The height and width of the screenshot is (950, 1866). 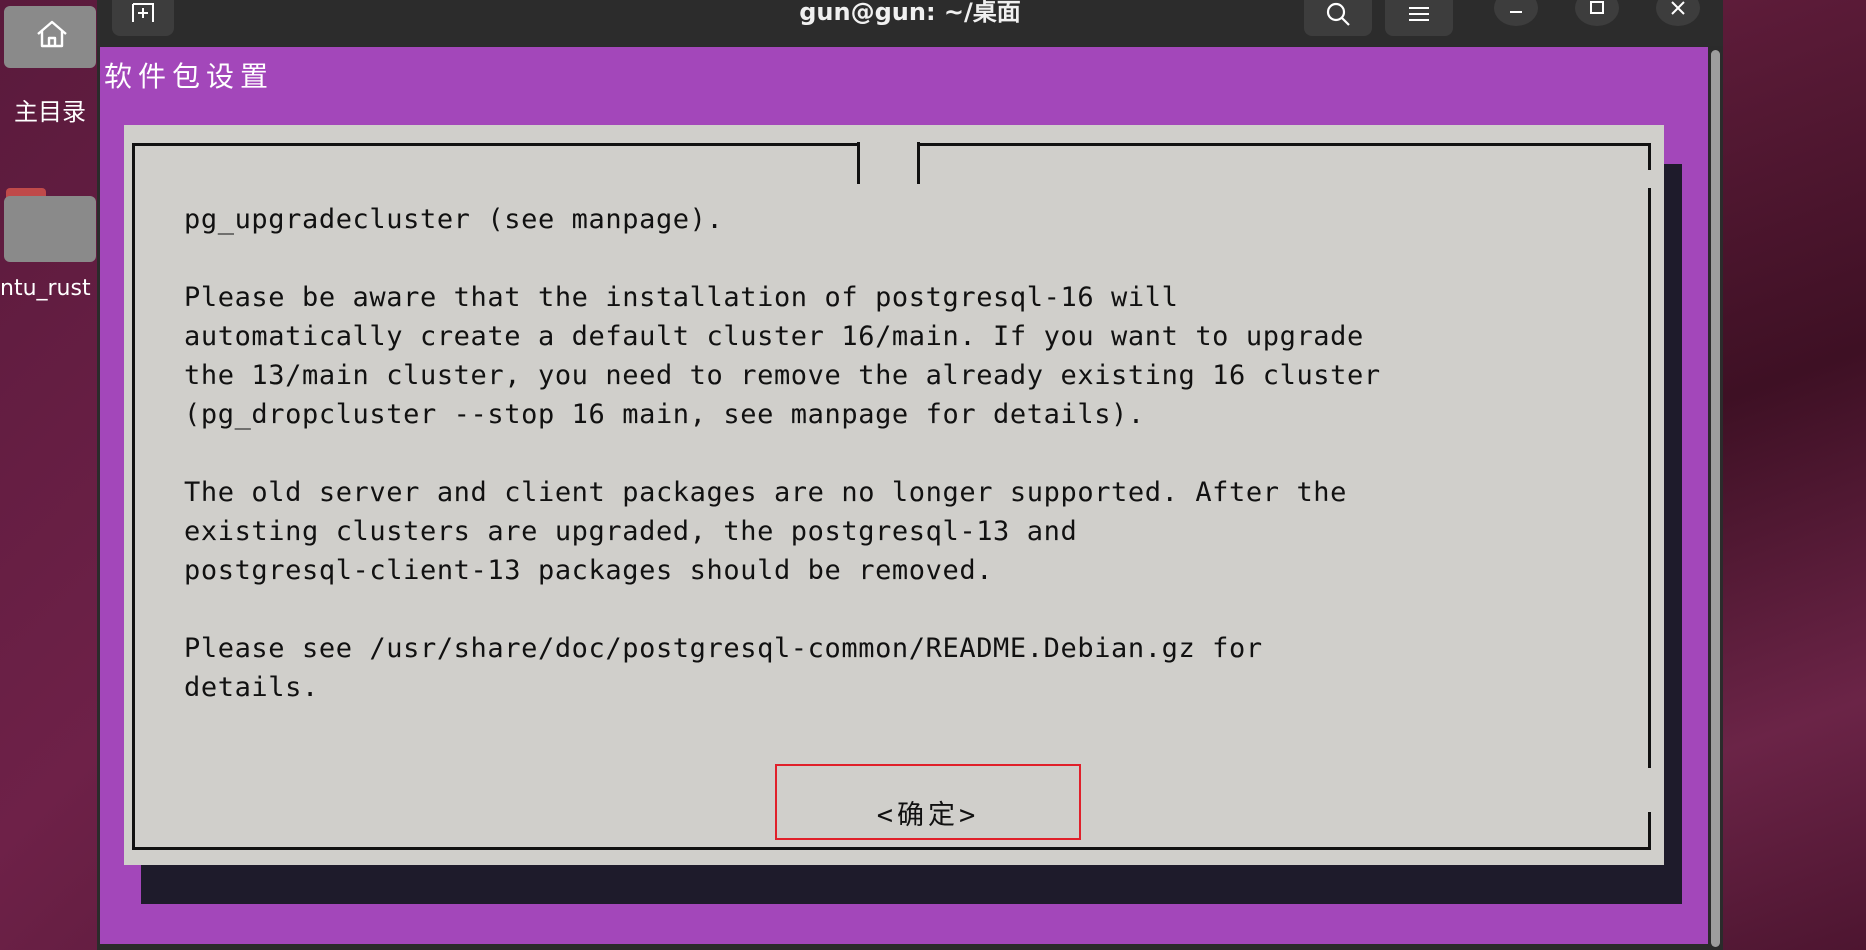 What do you see at coordinates (45, 288) in the screenshot?
I see `rust-folder-label: ntu_rust` at bounding box center [45, 288].